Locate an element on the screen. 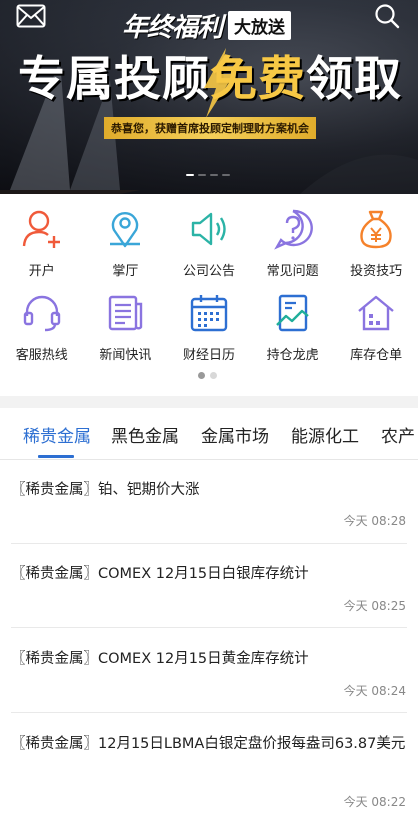  news-time: 今天 08:22 is located at coordinates (374, 802).